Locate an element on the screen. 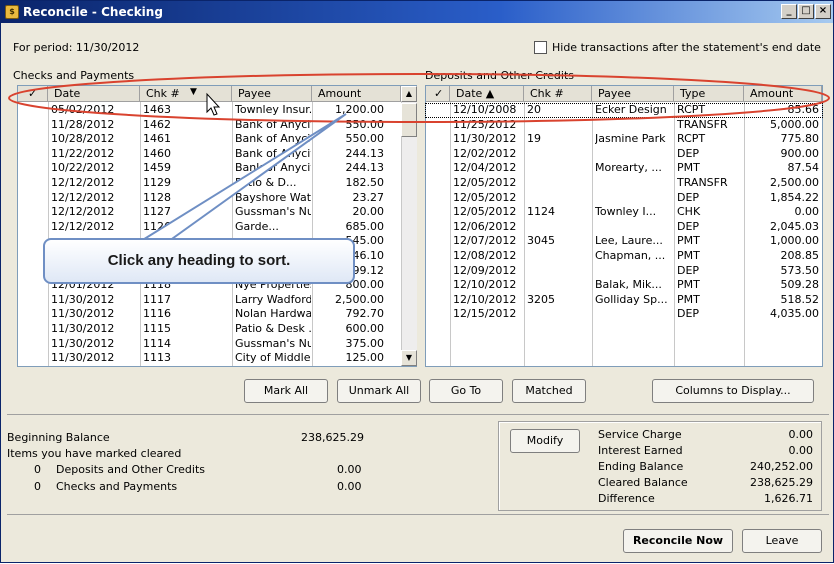 The width and height of the screenshot is (834, 564). leave-button: Leave is located at coordinates (782, 541).